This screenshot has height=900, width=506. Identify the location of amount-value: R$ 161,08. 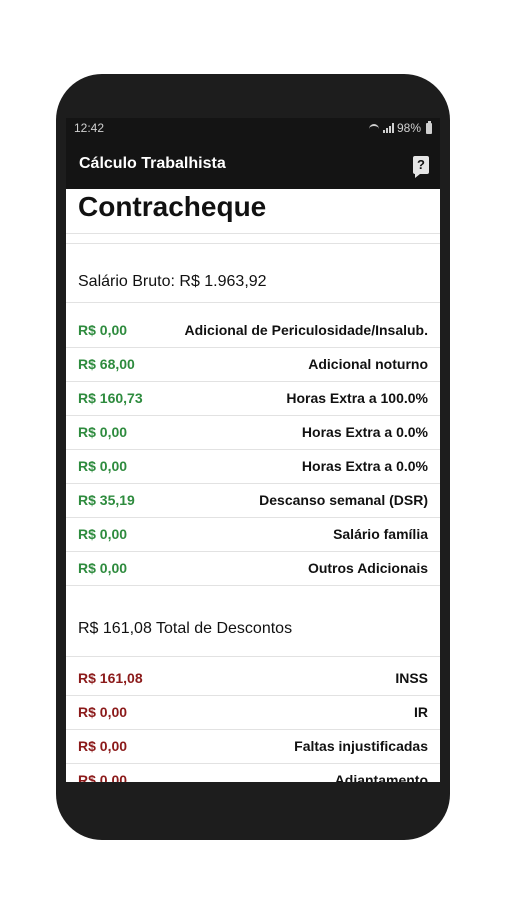
(110, 678).